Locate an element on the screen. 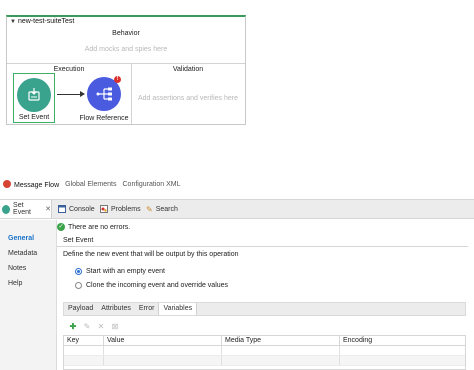 The height and width of the screenshot is (370, 474). properties-sidebar: General Metadata Notes Help is located at coordinates (28, 295).